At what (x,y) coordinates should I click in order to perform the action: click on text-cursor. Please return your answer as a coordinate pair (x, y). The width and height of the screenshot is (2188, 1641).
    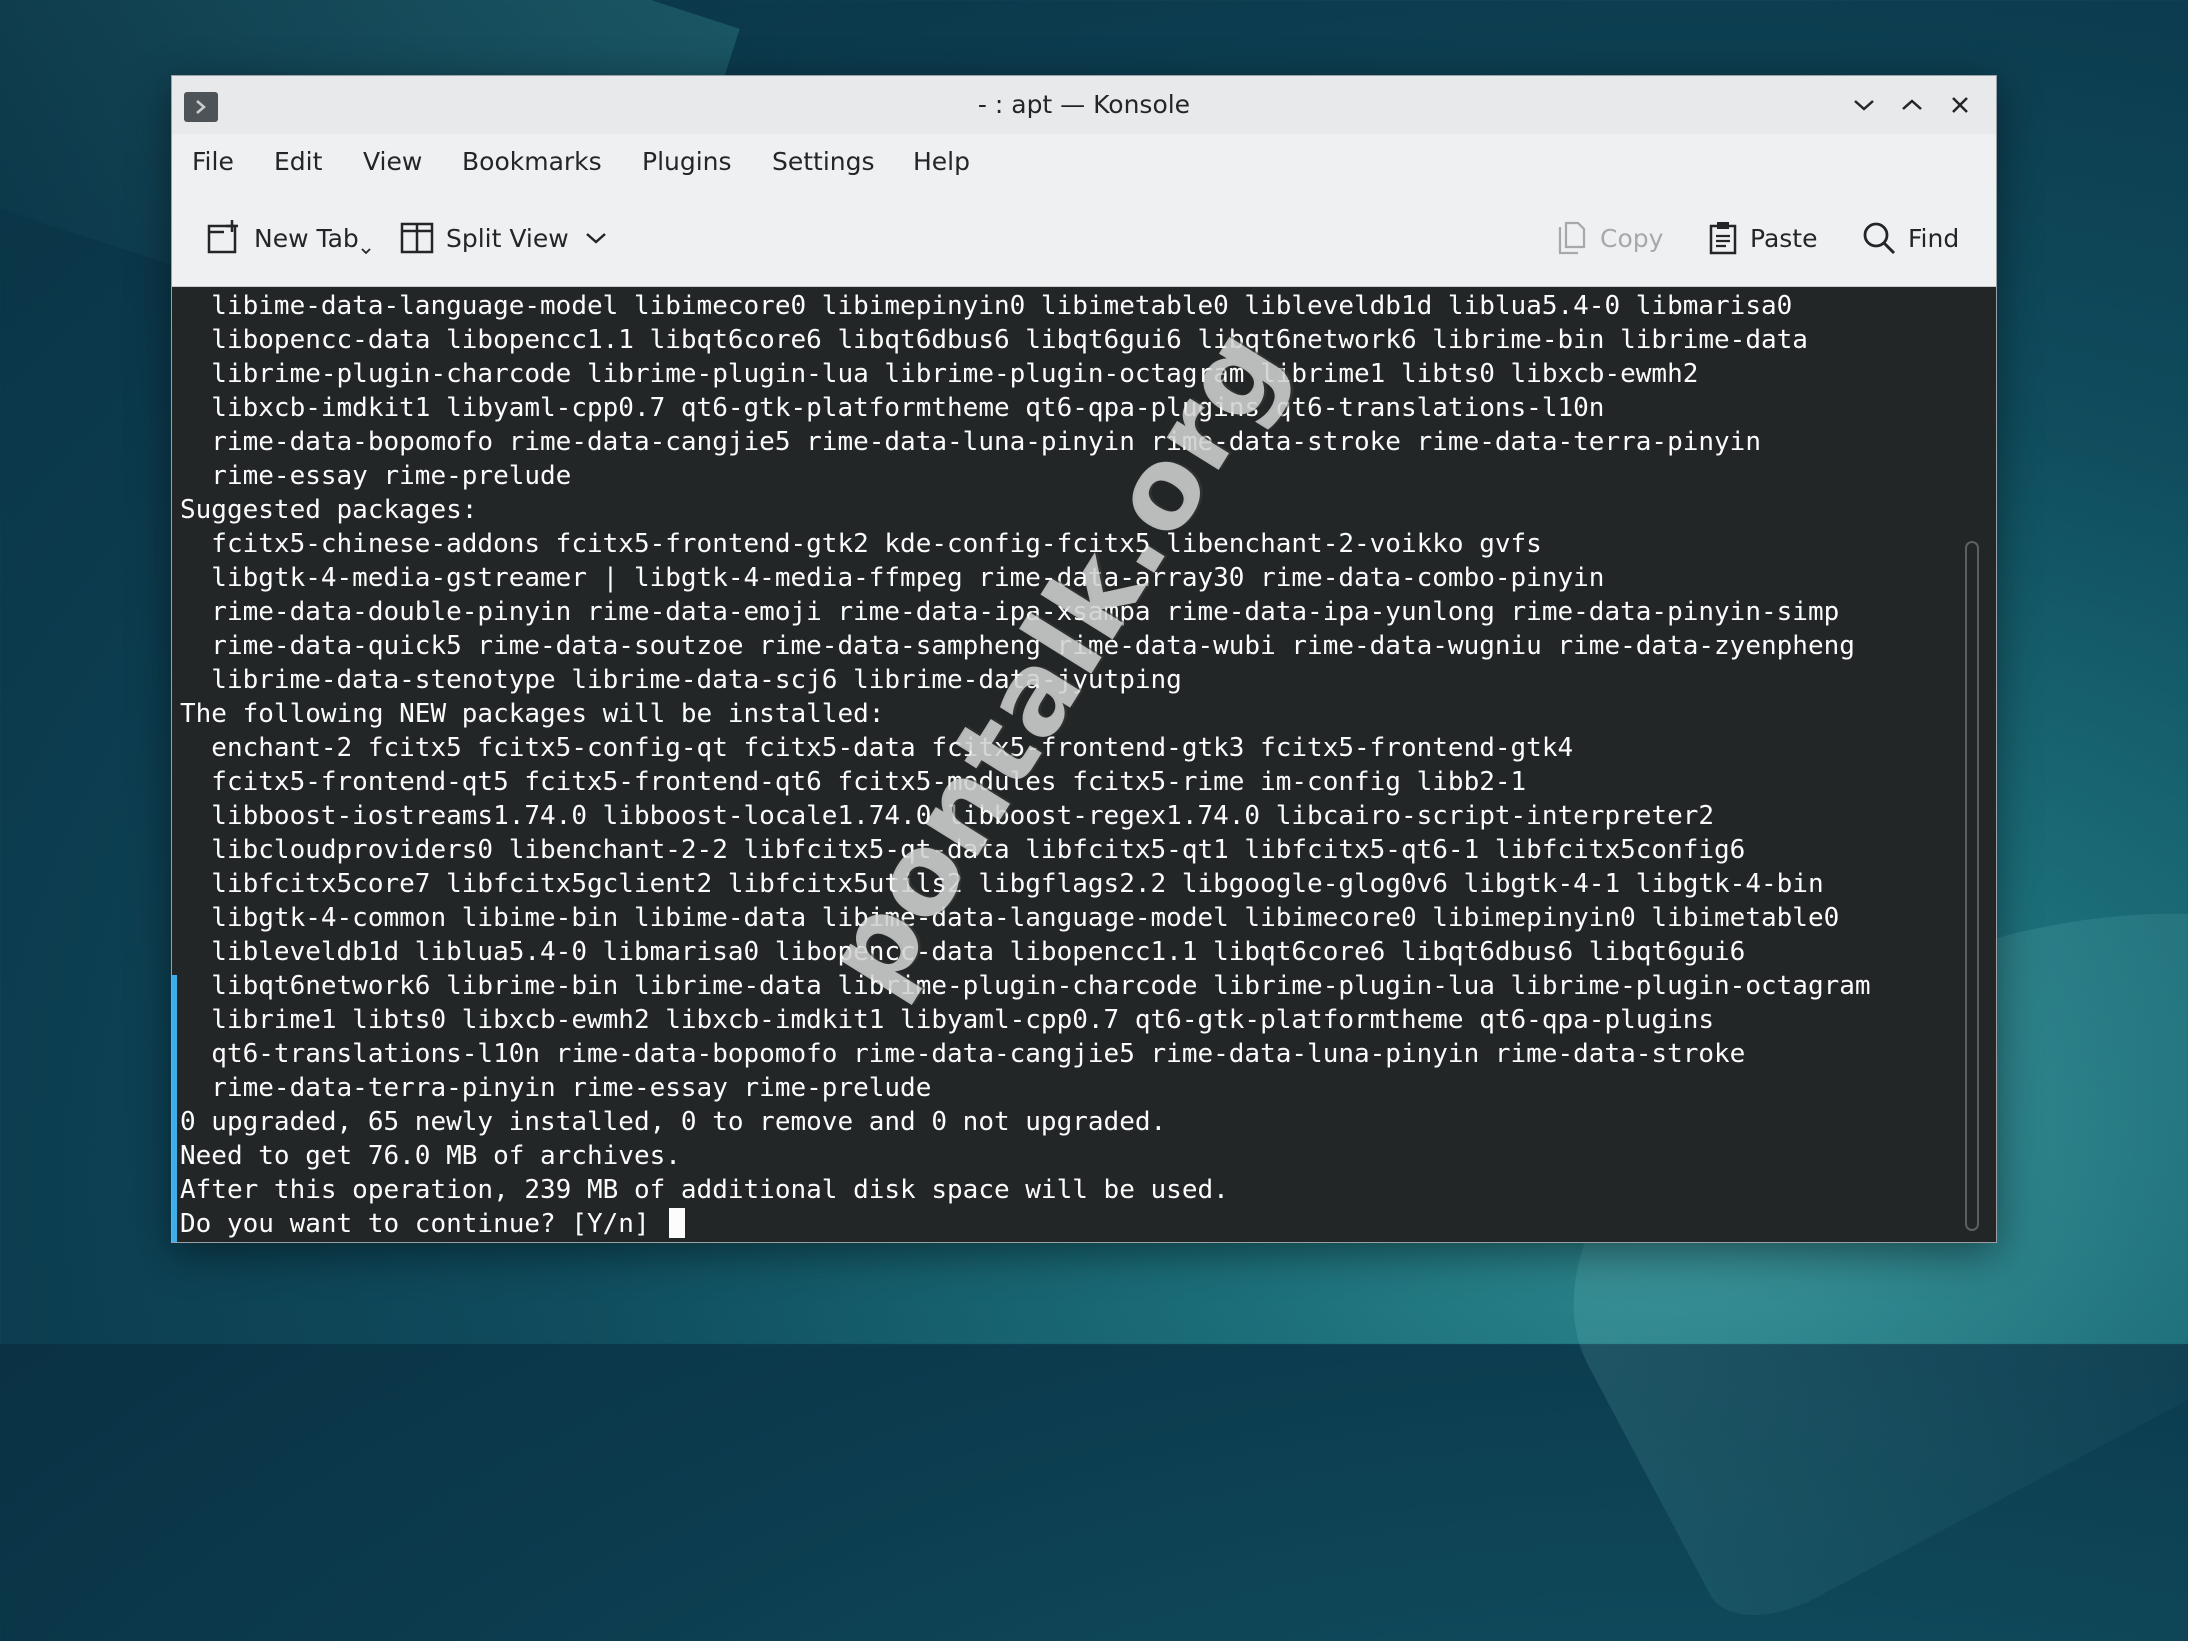
    Looking at the image, I should click on (677, 1223).